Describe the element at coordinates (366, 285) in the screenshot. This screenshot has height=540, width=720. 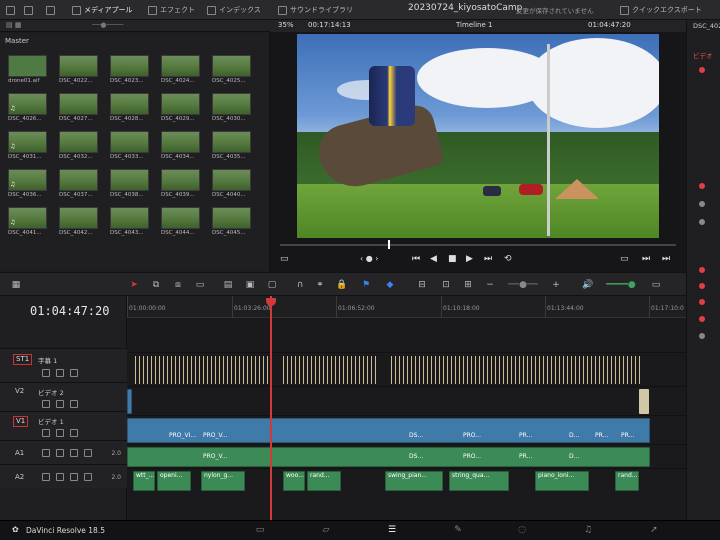
I see `flag-icon: ⚑` at that location.